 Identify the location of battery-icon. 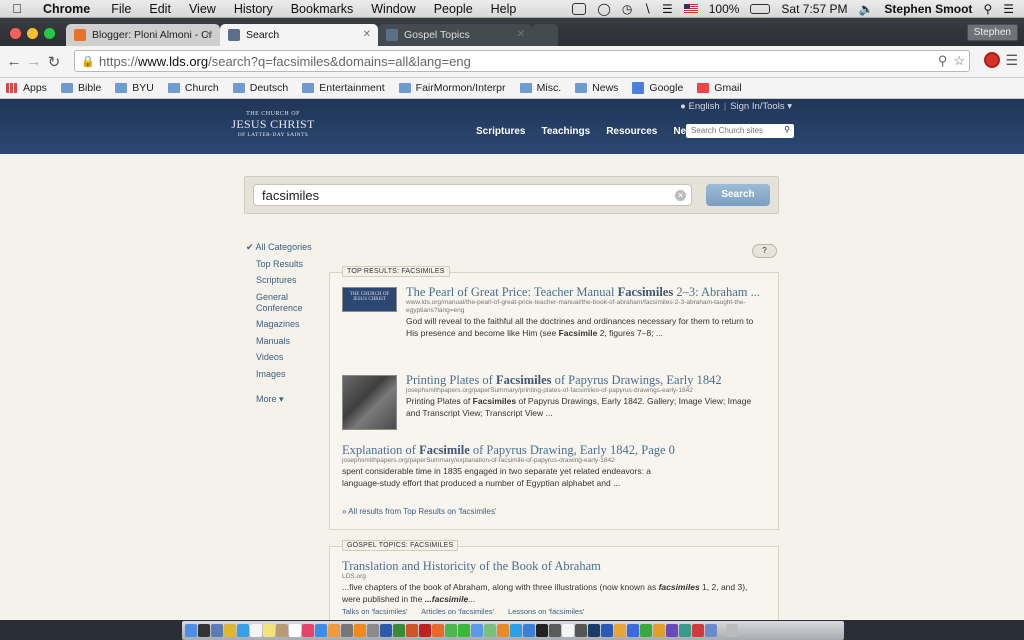
(760, 8).